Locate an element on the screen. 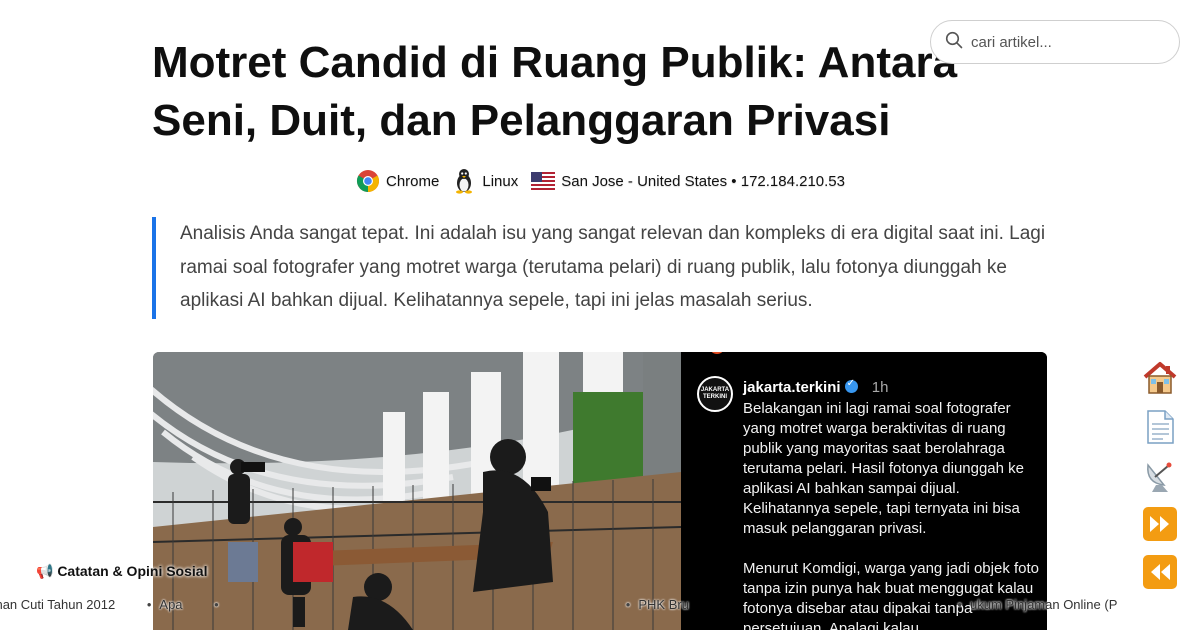 This screenshot has height=630, width=1200. search-icon is located at coordinates (954, 42).